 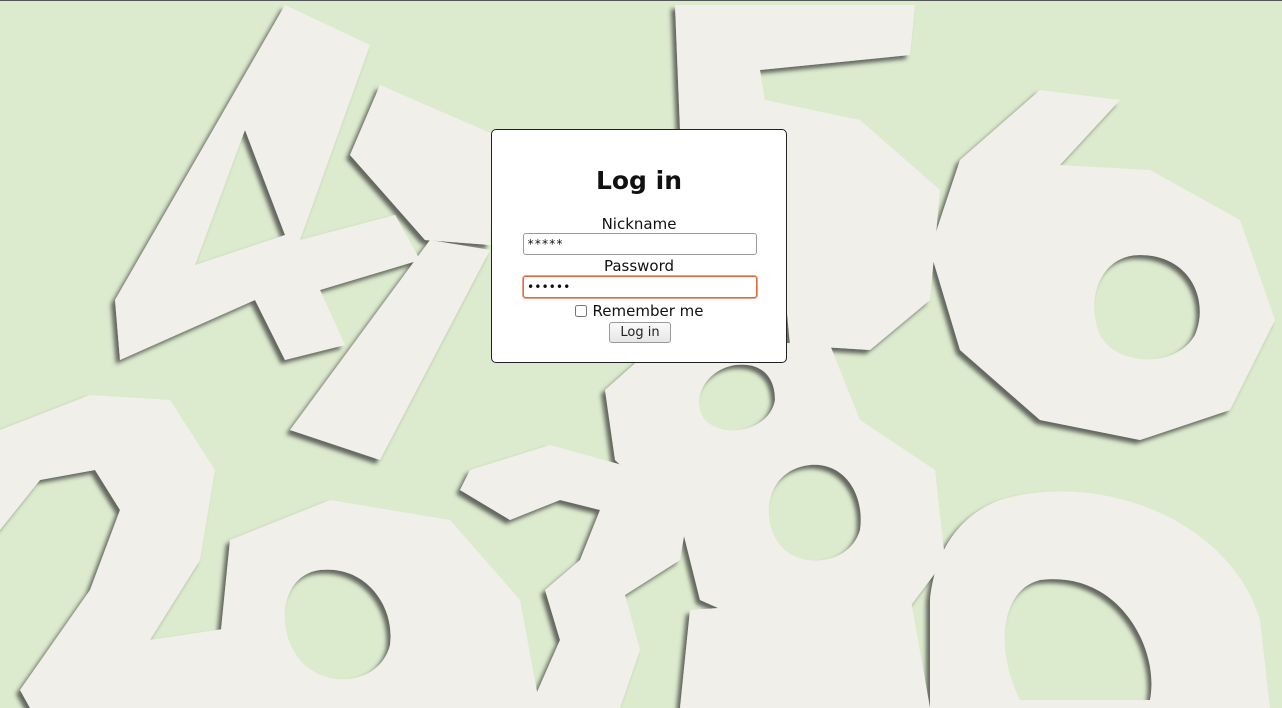 I want to click on password-label: Password, so click(x=639, y=266).